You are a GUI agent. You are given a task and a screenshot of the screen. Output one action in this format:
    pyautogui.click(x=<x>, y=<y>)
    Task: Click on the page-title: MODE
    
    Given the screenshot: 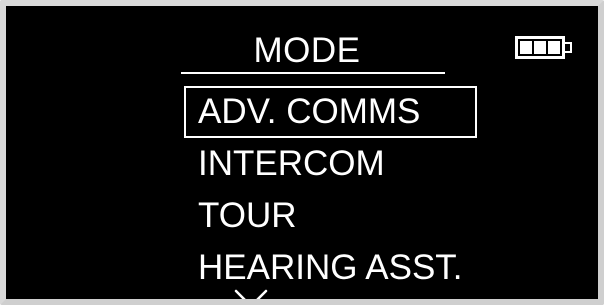 What is the action you would take?
    pyautogui.click(x=307, y=50)
    